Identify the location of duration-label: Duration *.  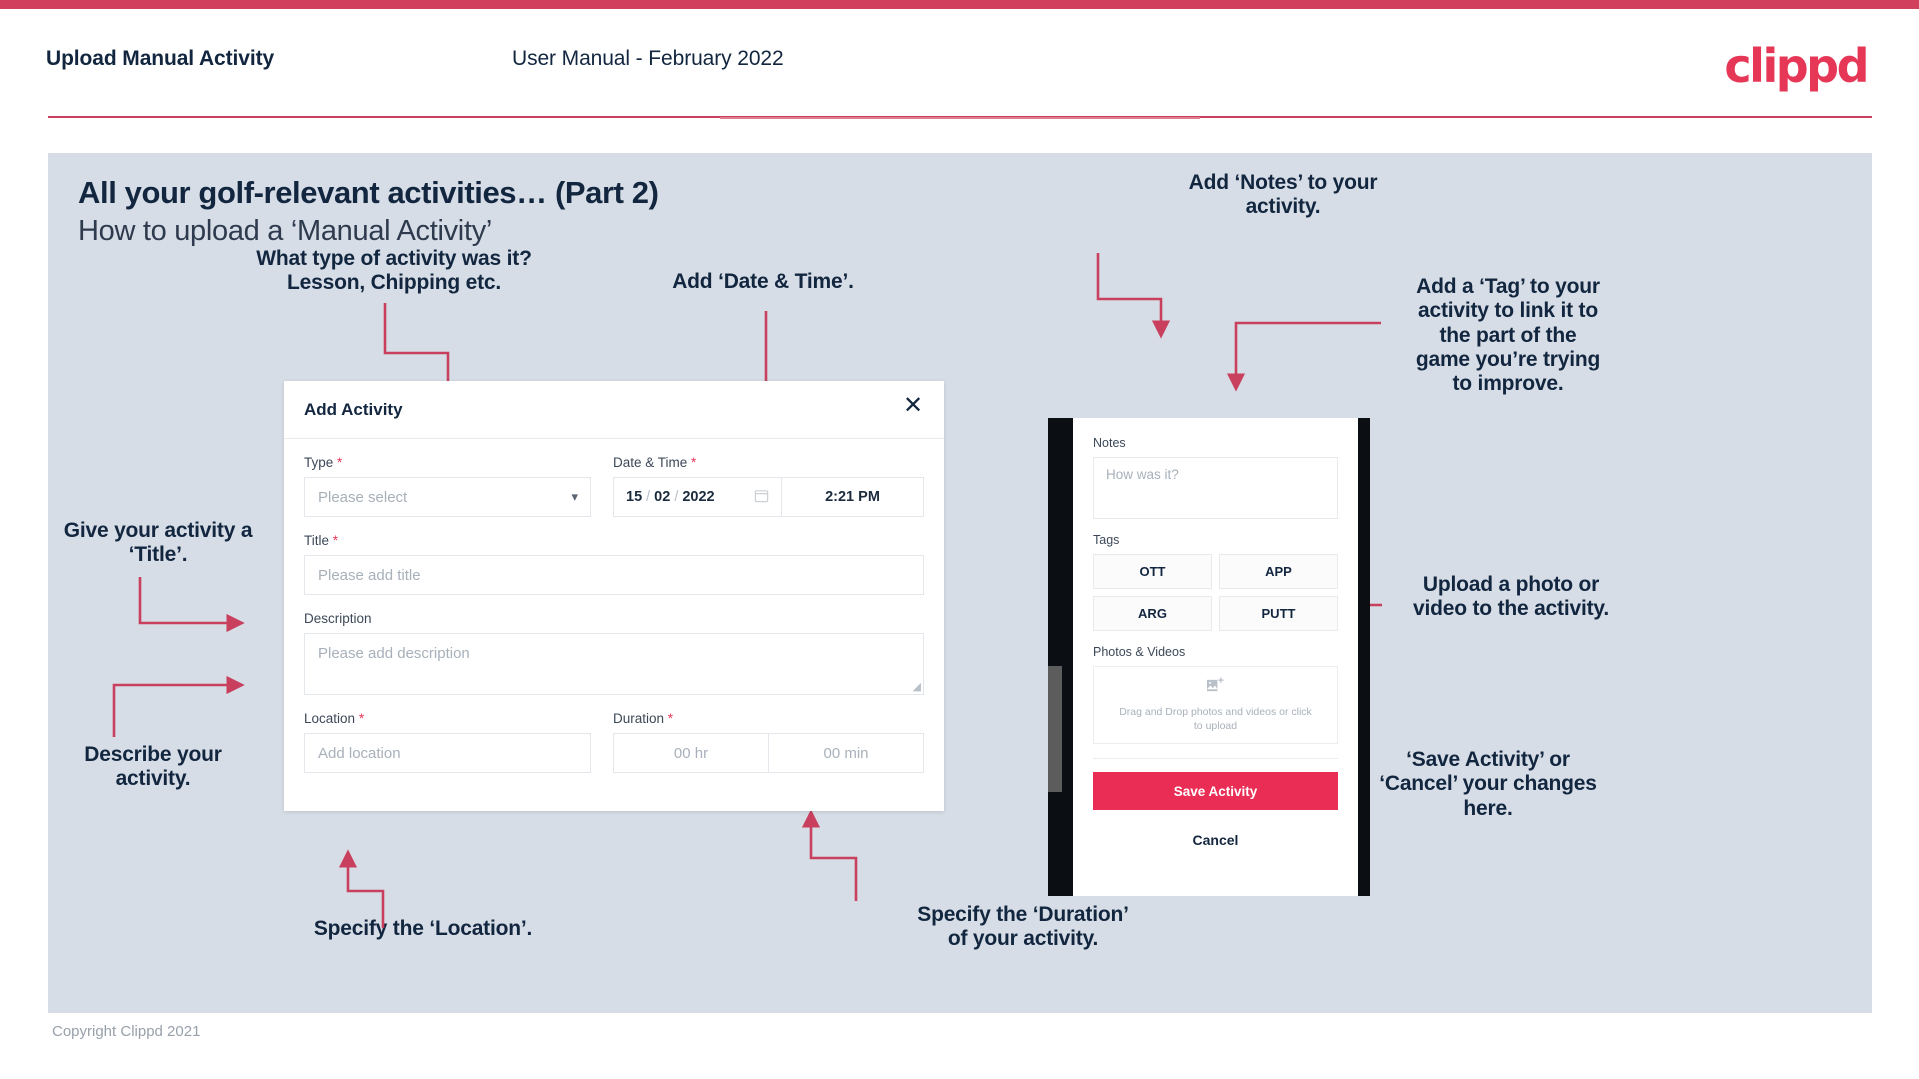
(768, 718).